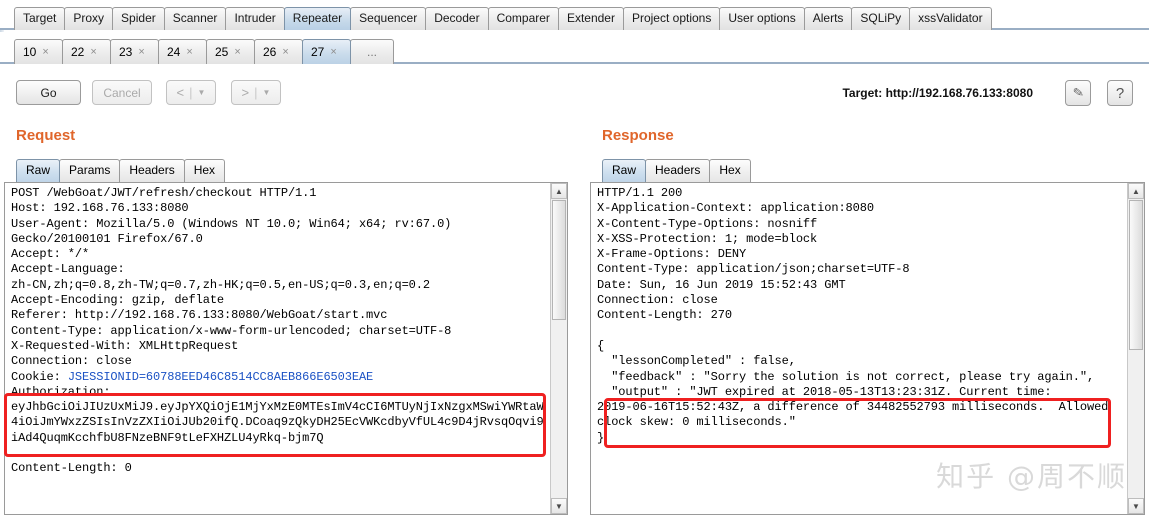  I want to click on tab-comparer: Comparer, so click(523, 18).